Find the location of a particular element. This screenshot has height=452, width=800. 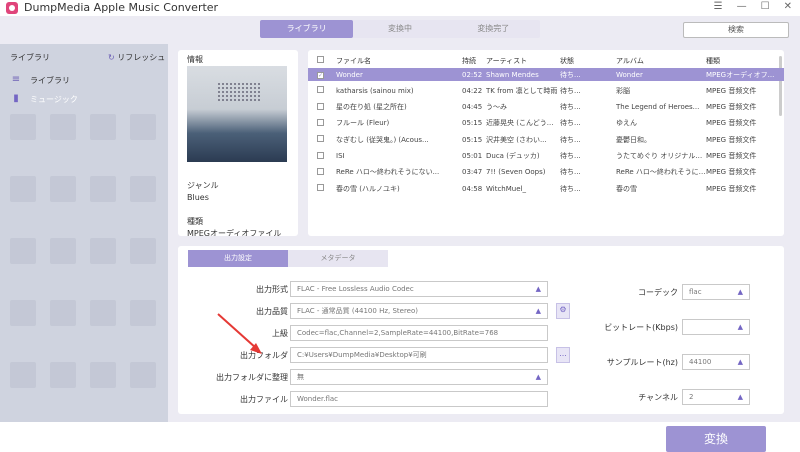

cell-duration: 02:52 is located at coordinates (472, 74).